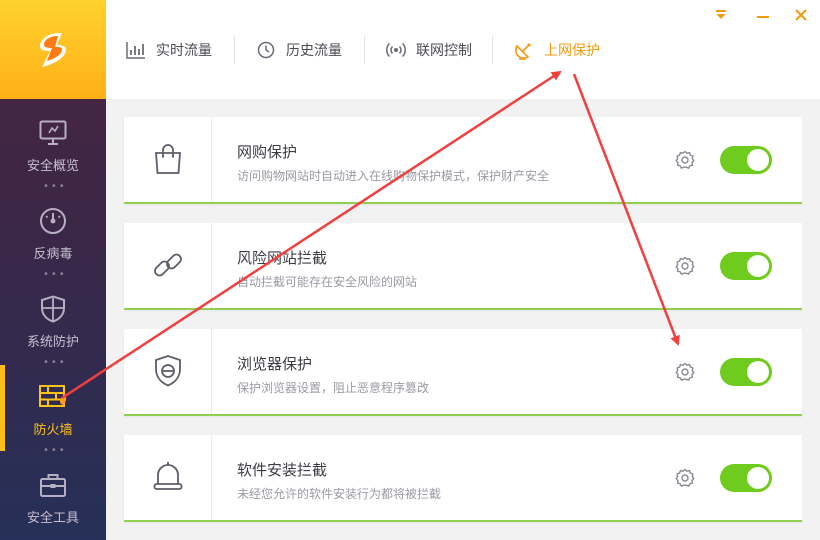 This screenshot has height=540, width=820. Describe the element at coordinates (52, 518) in the screenshot. I see `sidebar-item-label: 安全工具` at that location.